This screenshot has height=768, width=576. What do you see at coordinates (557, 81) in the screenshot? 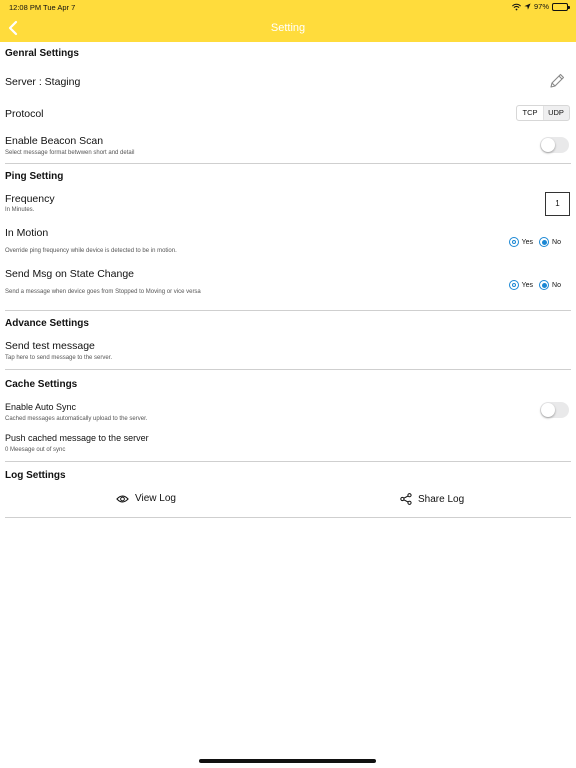
I see `edit-pencil-icon` at bounding box center [557, 81].